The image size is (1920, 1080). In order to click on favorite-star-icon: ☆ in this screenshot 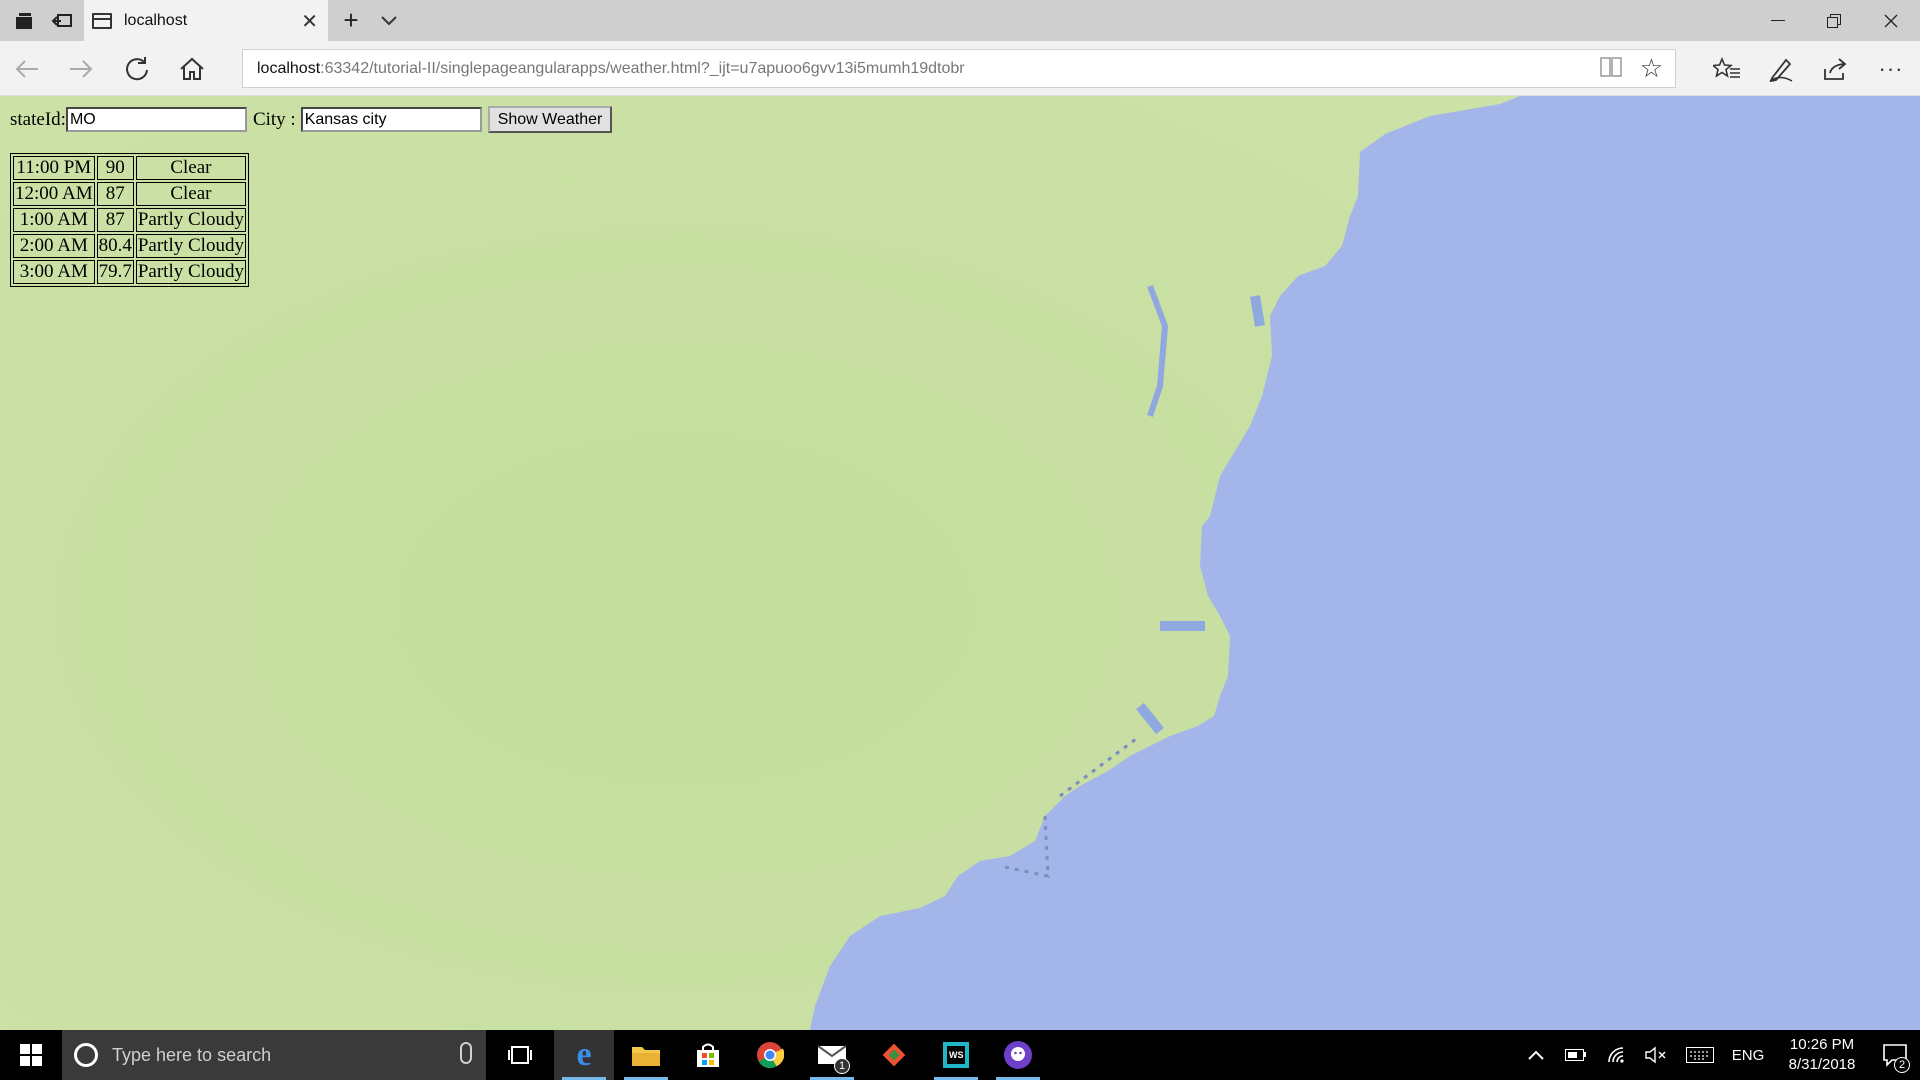, I will do `click(1651, 68)`.